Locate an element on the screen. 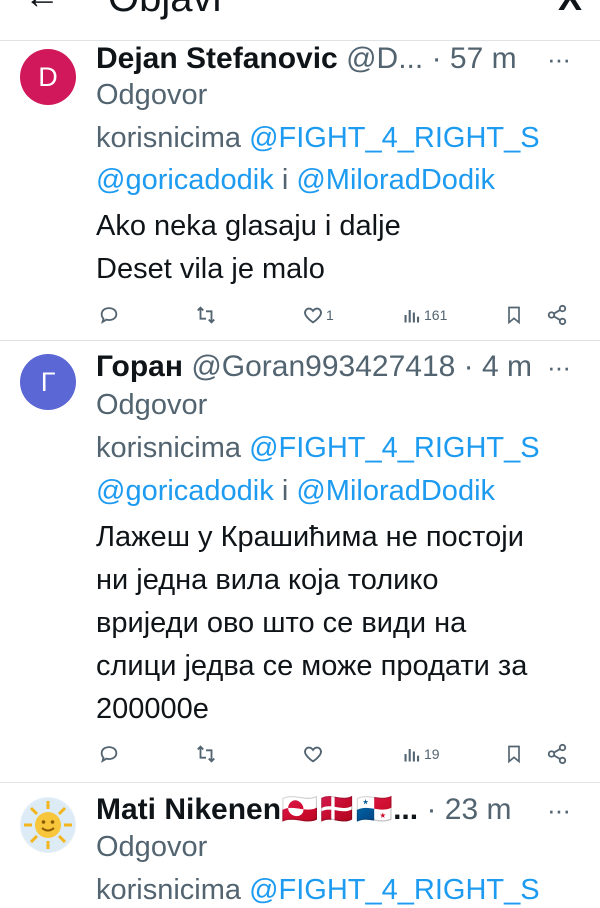 Image resolution: width=600 pixels, height=908 pixels. like-button is located at coordinates (314, 754).